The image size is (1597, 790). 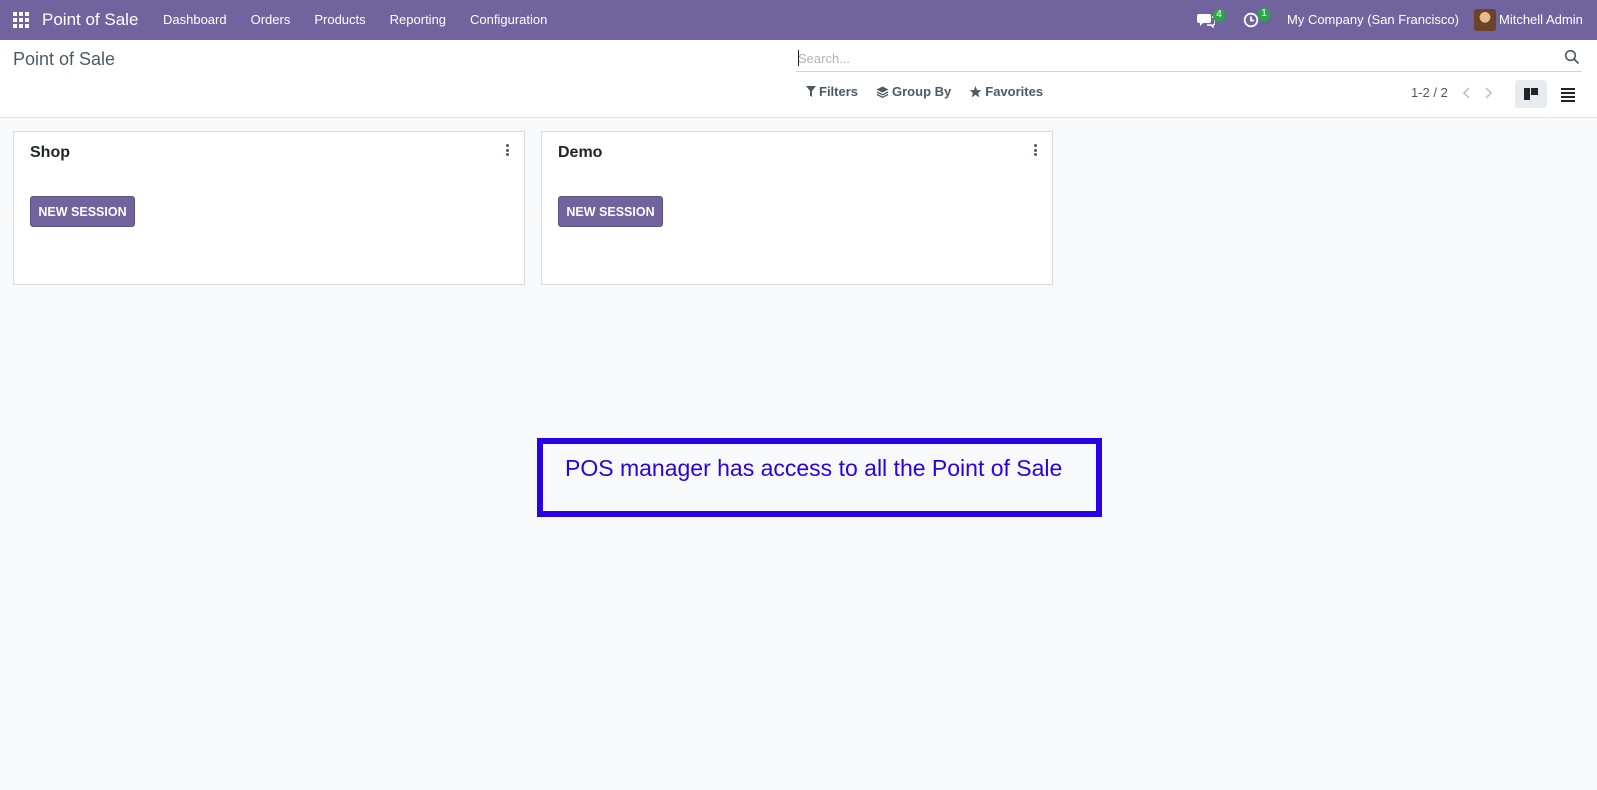 I want to click on list-icon, so click(x=1568, y=95).